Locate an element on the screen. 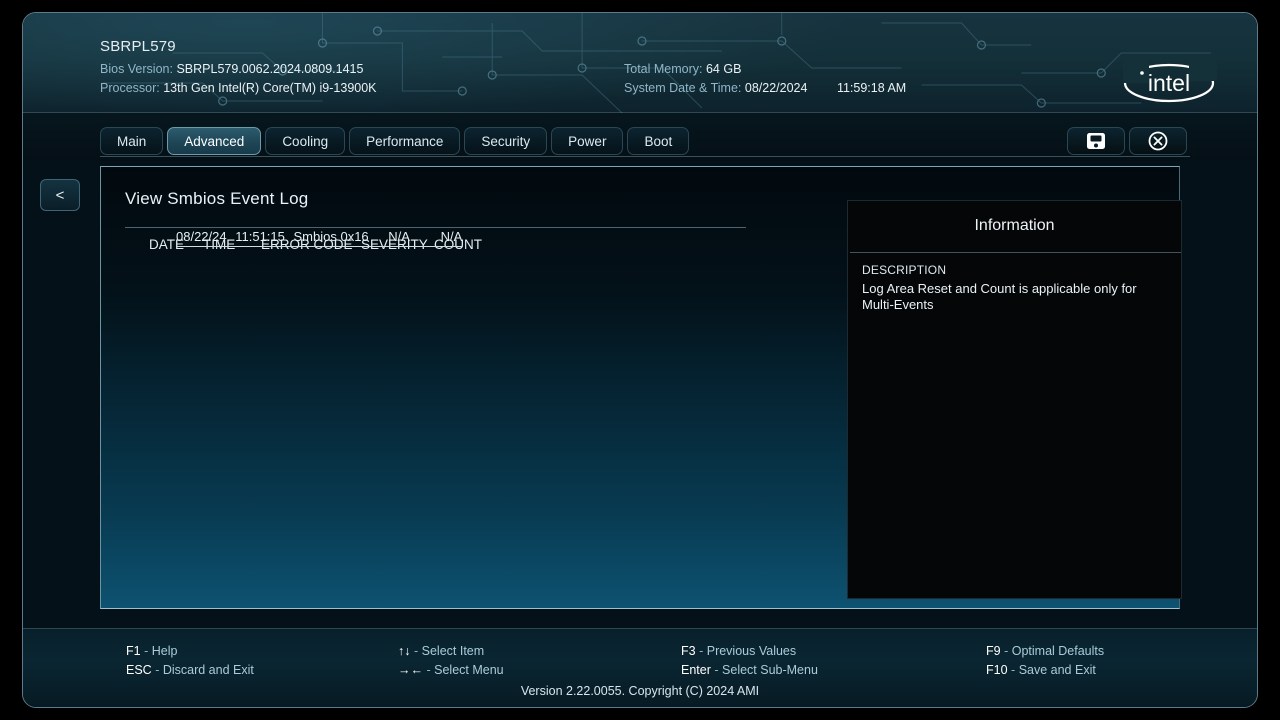 The width and height of the screenshot is (1280, 720). hotkey-key: →← is located at coordinates (410, 670).